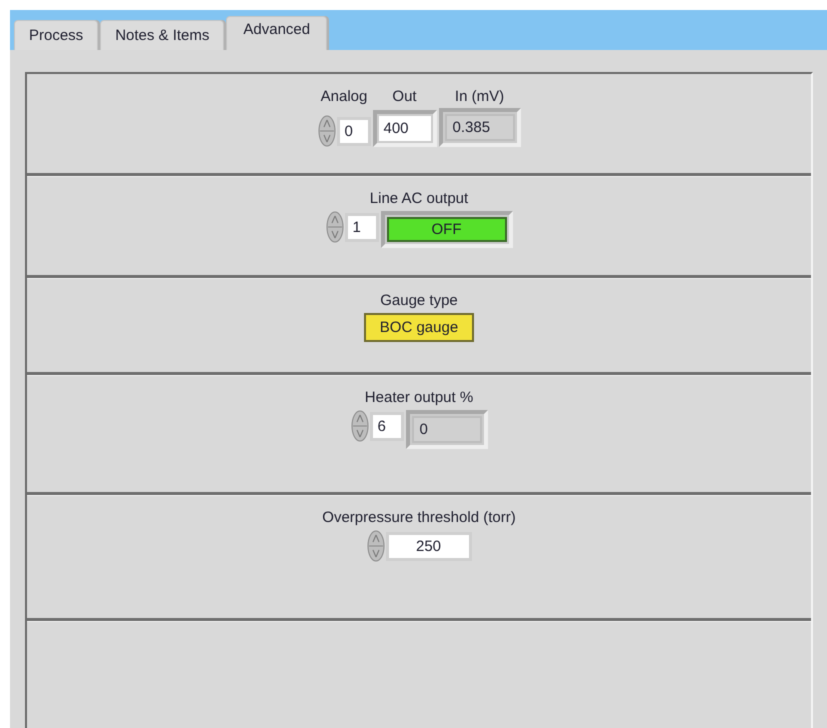 This screenshot has height=728, width=827. I want to click on section-label: Heater output %, so click(419, 397).